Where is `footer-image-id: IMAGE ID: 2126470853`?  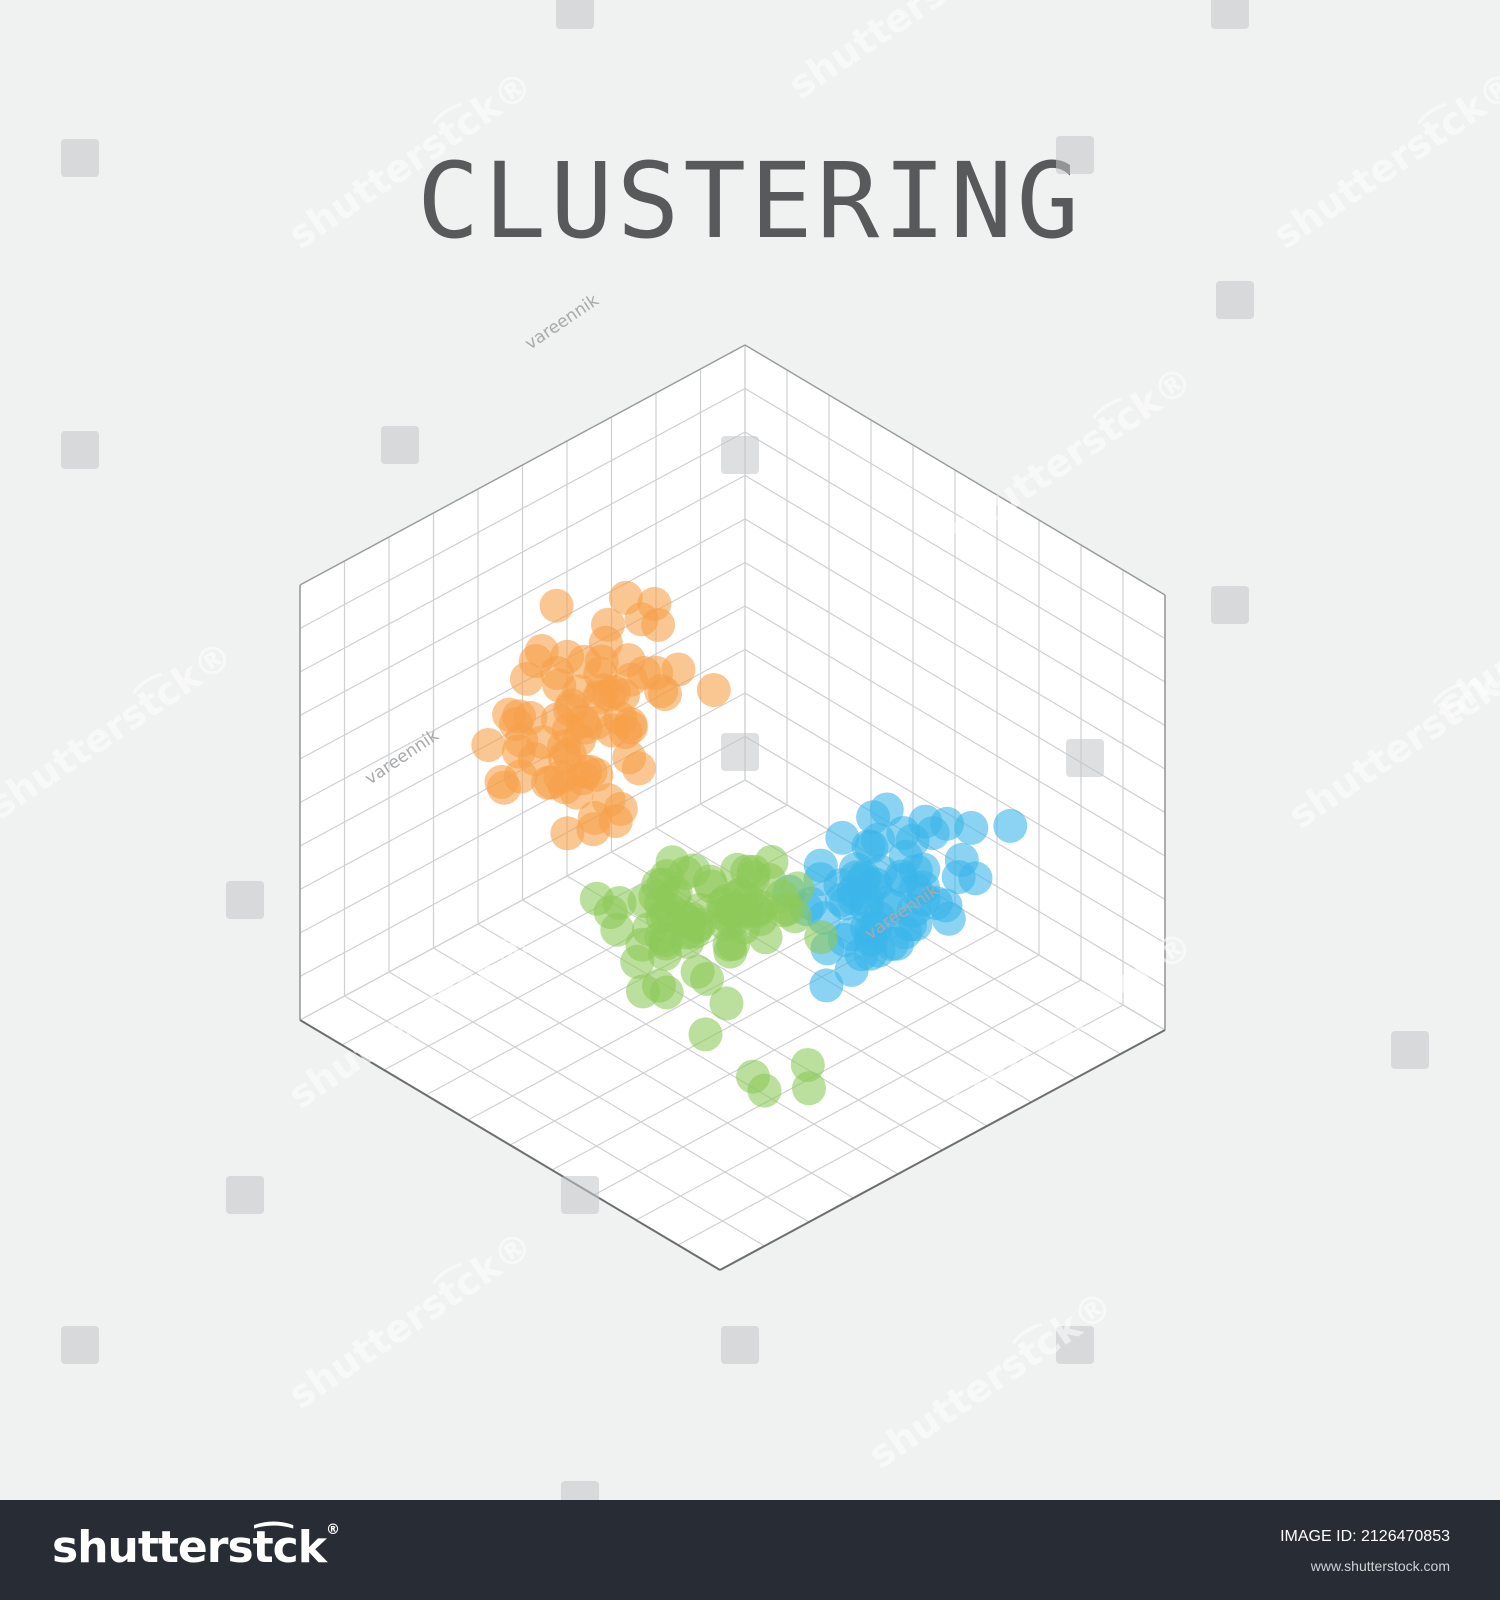 footer-image-id: IMAGE ID: 2126470853 is located at coordinates (1365, 1536).